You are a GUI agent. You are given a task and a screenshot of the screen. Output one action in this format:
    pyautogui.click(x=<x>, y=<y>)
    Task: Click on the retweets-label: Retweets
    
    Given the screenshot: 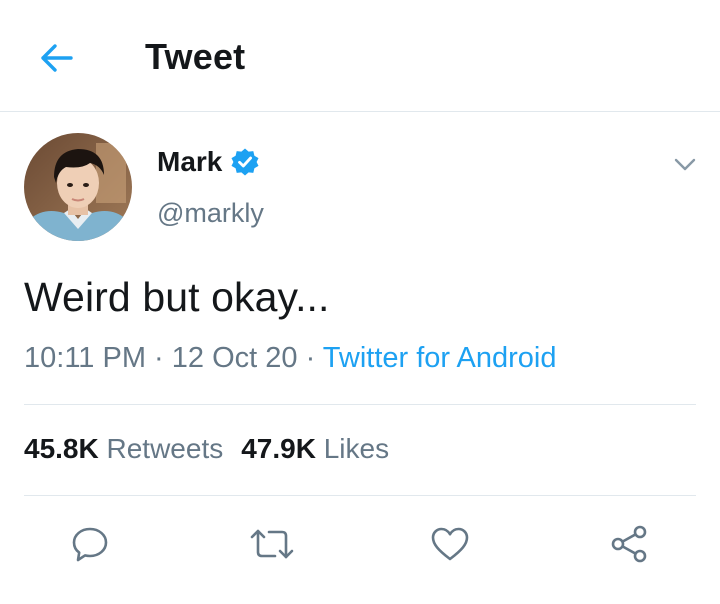 What is the action you would take?
    pyautogui.click(x=165, y=448)
    